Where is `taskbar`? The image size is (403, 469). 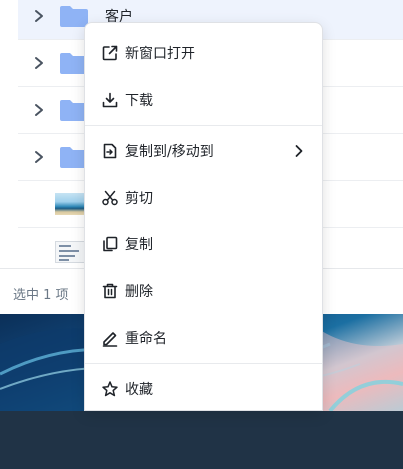 taskbar is located at coordinates (201, 440).